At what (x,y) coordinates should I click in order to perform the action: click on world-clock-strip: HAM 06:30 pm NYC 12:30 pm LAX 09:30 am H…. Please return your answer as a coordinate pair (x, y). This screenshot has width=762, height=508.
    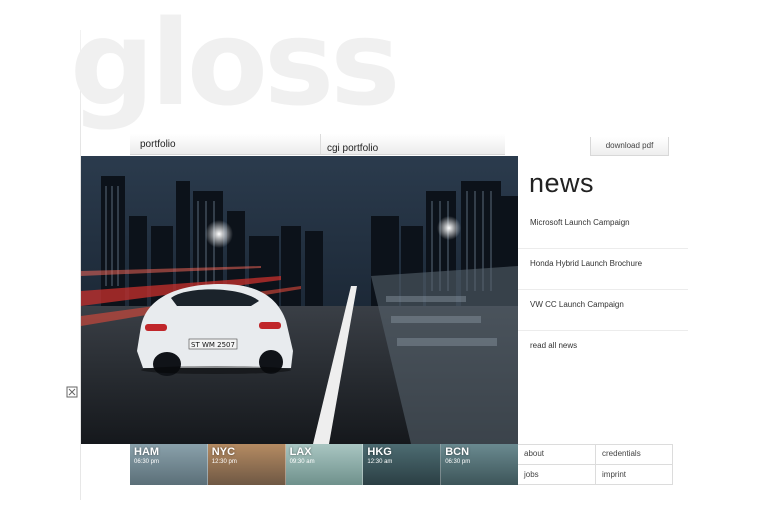
    Looking at the image, I should click on (324, 464).